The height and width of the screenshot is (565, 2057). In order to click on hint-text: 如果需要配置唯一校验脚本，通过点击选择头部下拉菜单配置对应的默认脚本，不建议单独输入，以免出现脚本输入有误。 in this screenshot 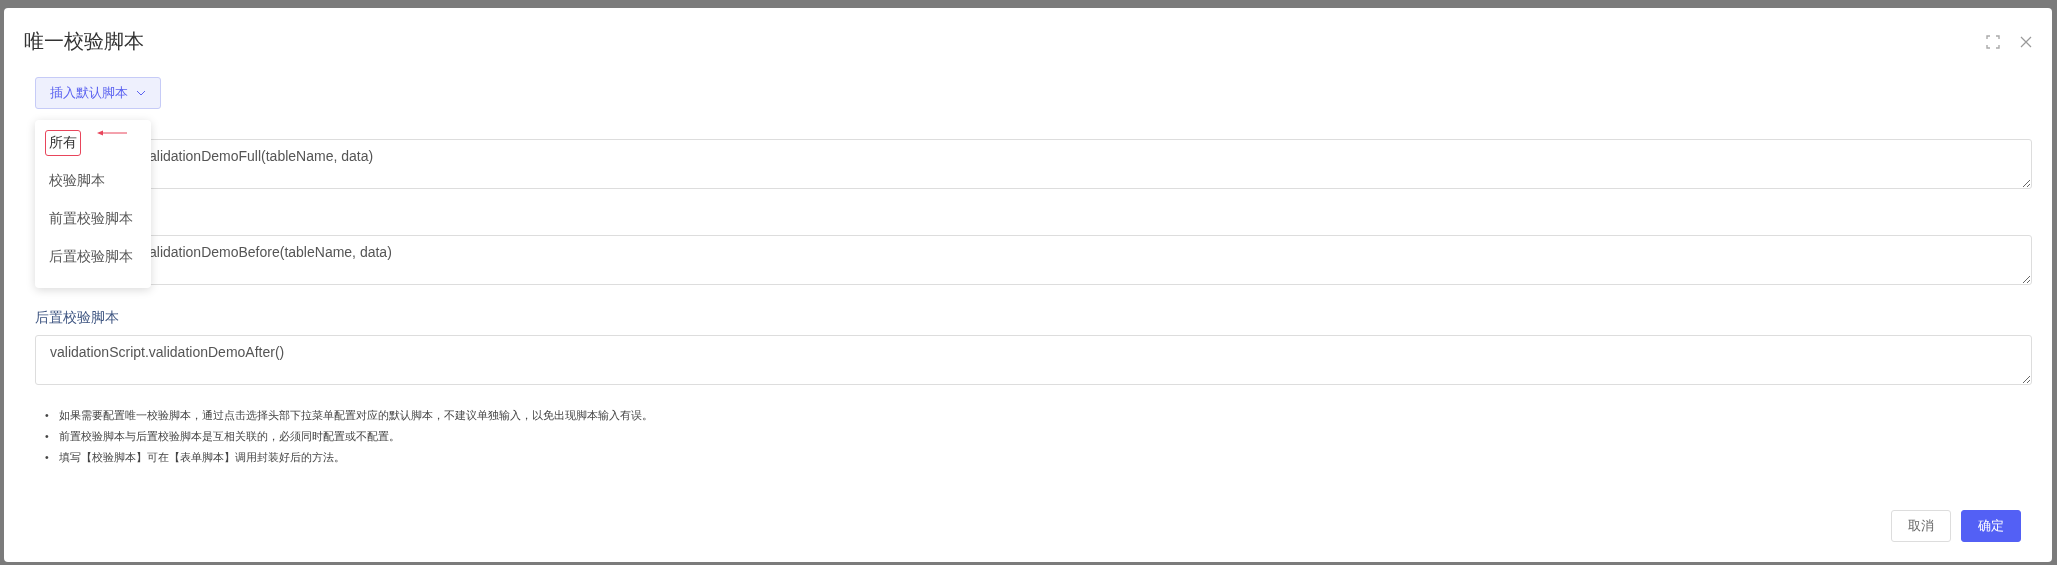, I will do `click(355, 415)`.